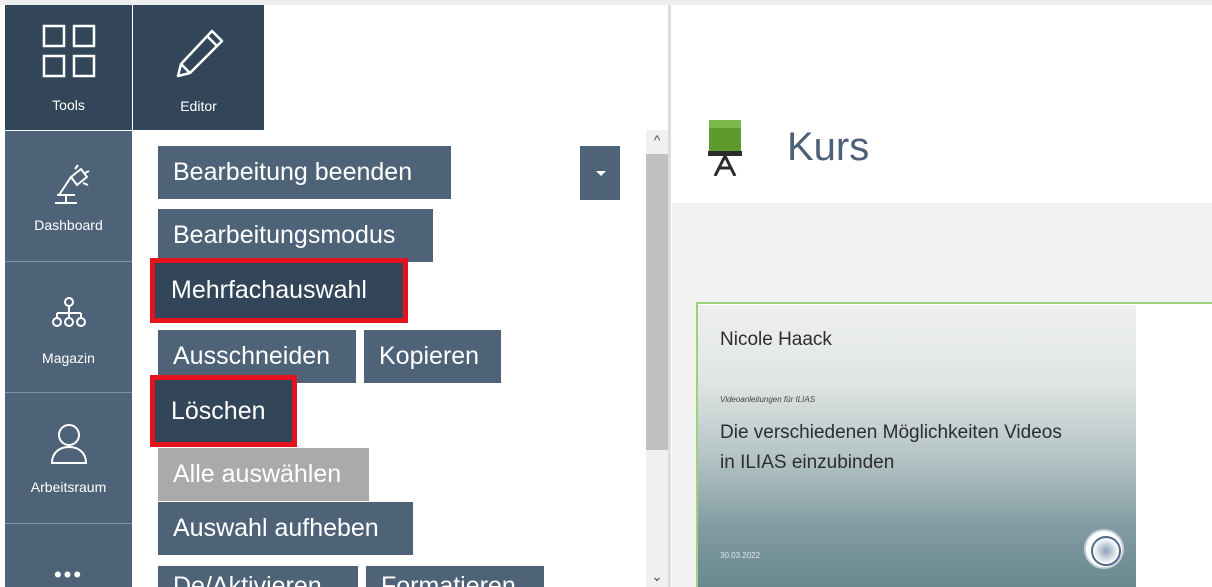 The image size is (1212, 587). I want to click on arbeitsraum-label: Arbeitsraum, so click(68, 487).